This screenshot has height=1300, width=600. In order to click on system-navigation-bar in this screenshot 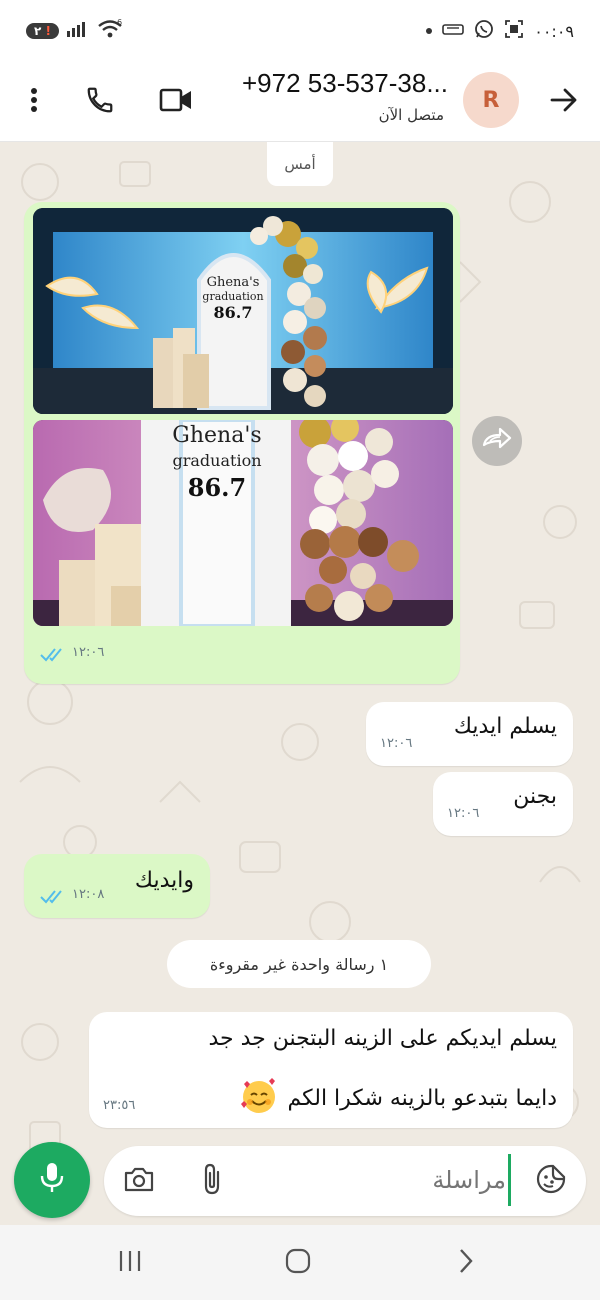, I will do `click(300, 1262)`.